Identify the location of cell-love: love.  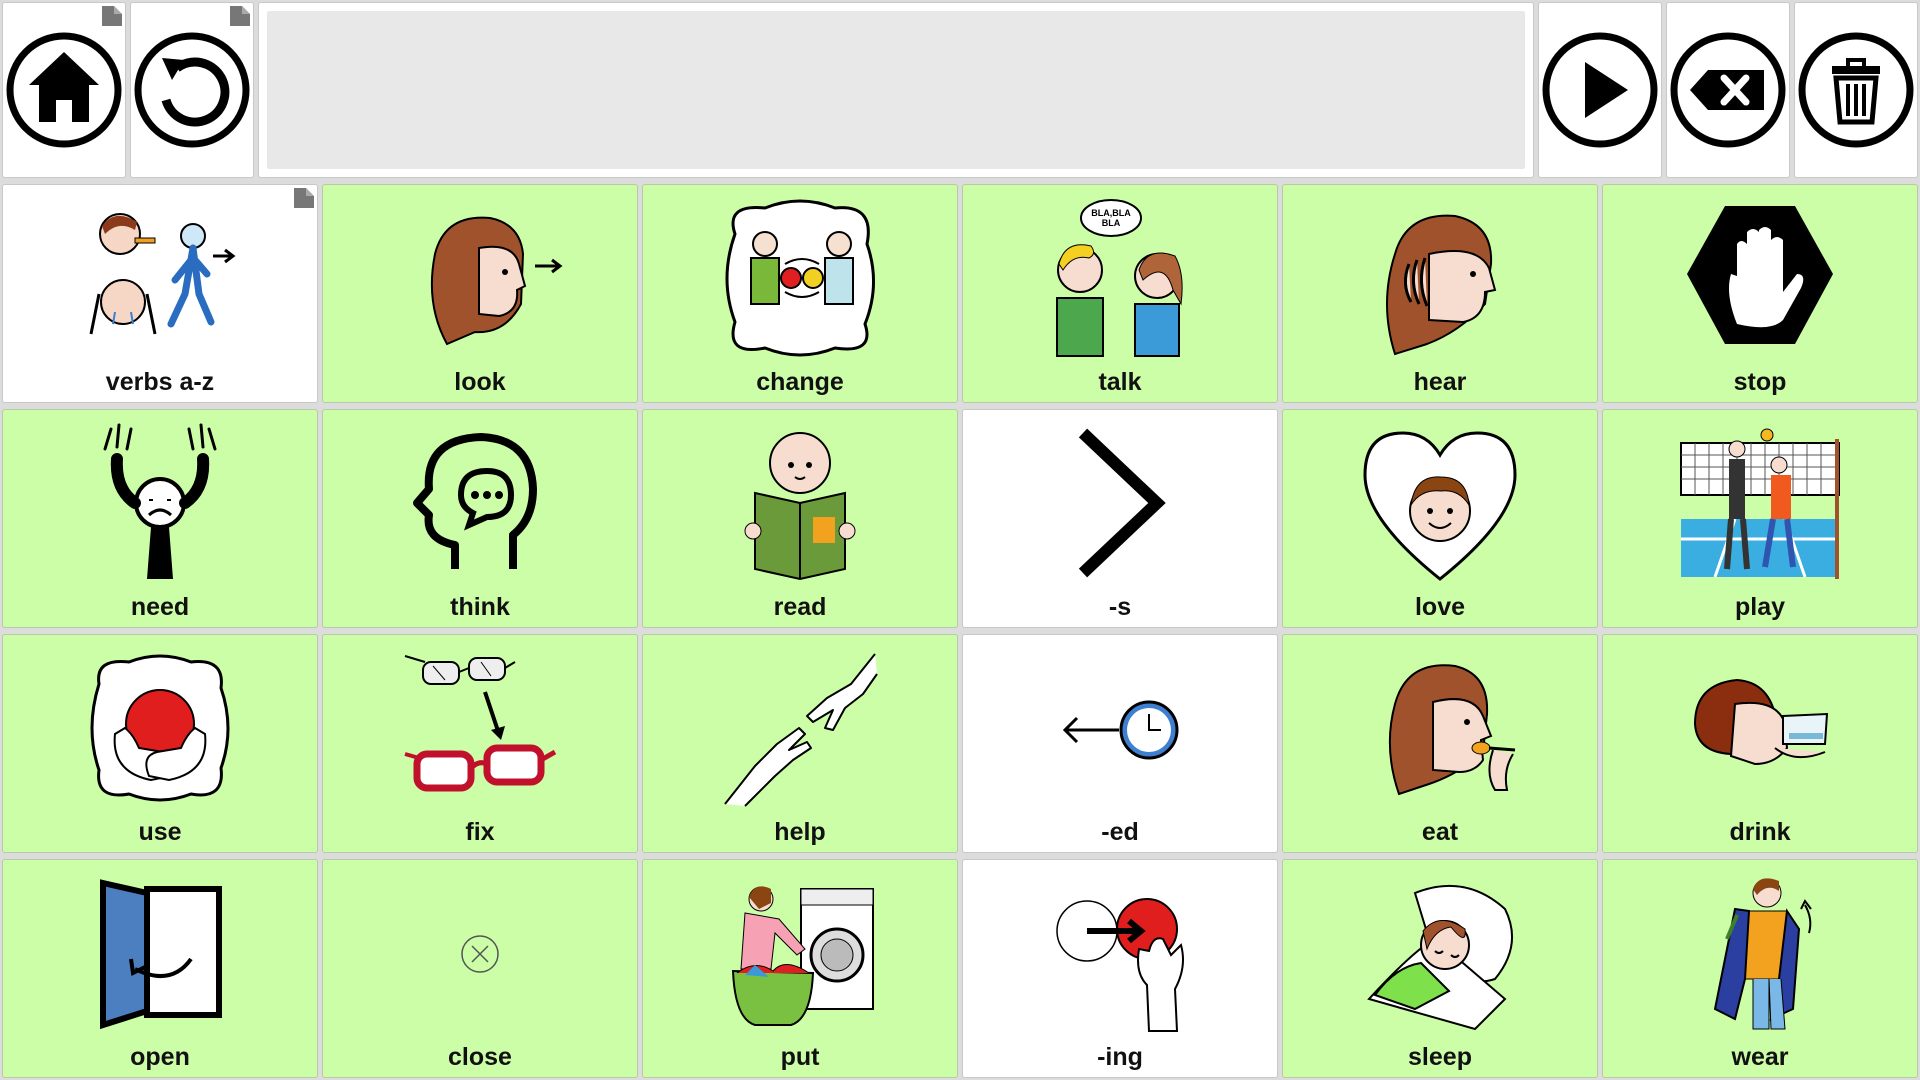
(1440, 518).